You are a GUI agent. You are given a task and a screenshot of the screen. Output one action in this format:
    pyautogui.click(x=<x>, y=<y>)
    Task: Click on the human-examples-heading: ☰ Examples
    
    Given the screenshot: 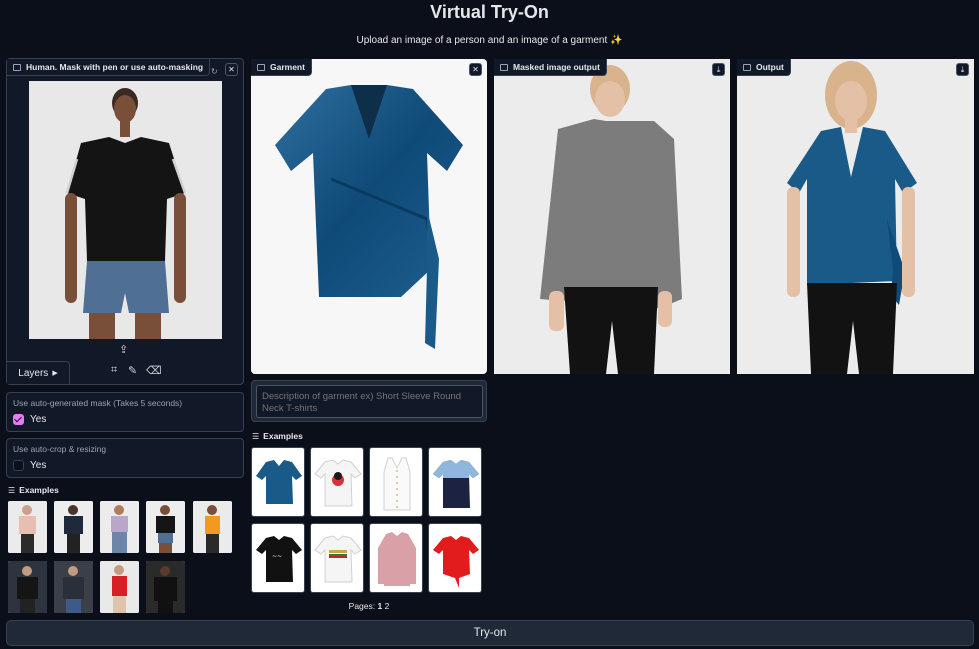 What is the action you would take?
    pyautogui.click(x=33, y=490)
    